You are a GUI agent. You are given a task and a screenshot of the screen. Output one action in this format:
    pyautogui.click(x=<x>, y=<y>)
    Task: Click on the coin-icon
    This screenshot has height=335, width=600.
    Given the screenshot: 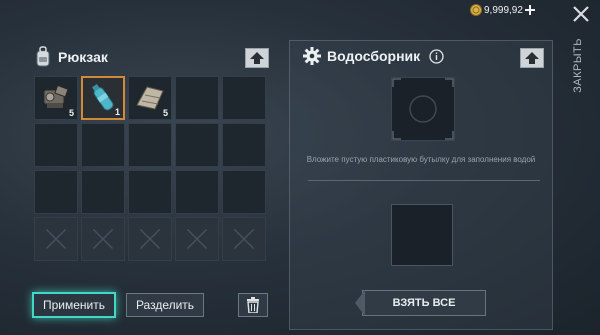 What is the action you would take?
    pyautogui.click(x=476, y=10)
    